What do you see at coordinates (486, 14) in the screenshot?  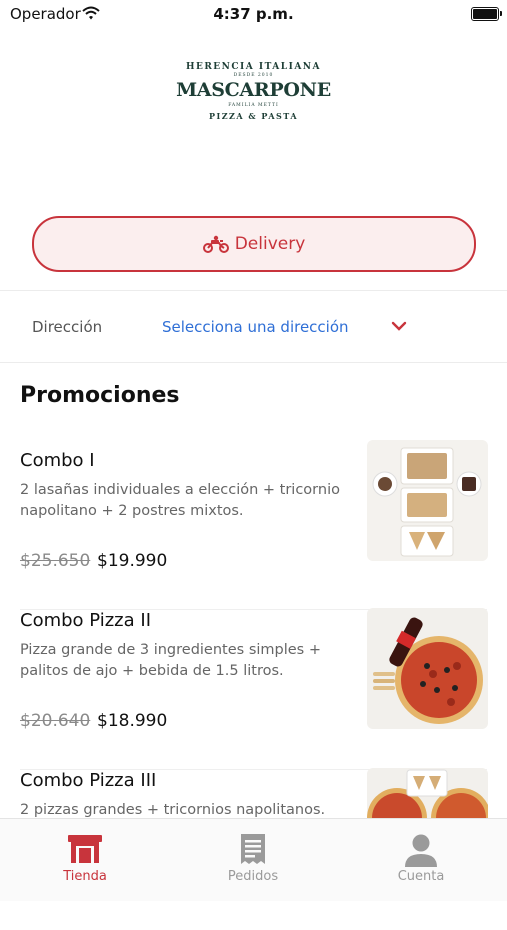 I see `battery-icon` at bounding box center [486, 14].